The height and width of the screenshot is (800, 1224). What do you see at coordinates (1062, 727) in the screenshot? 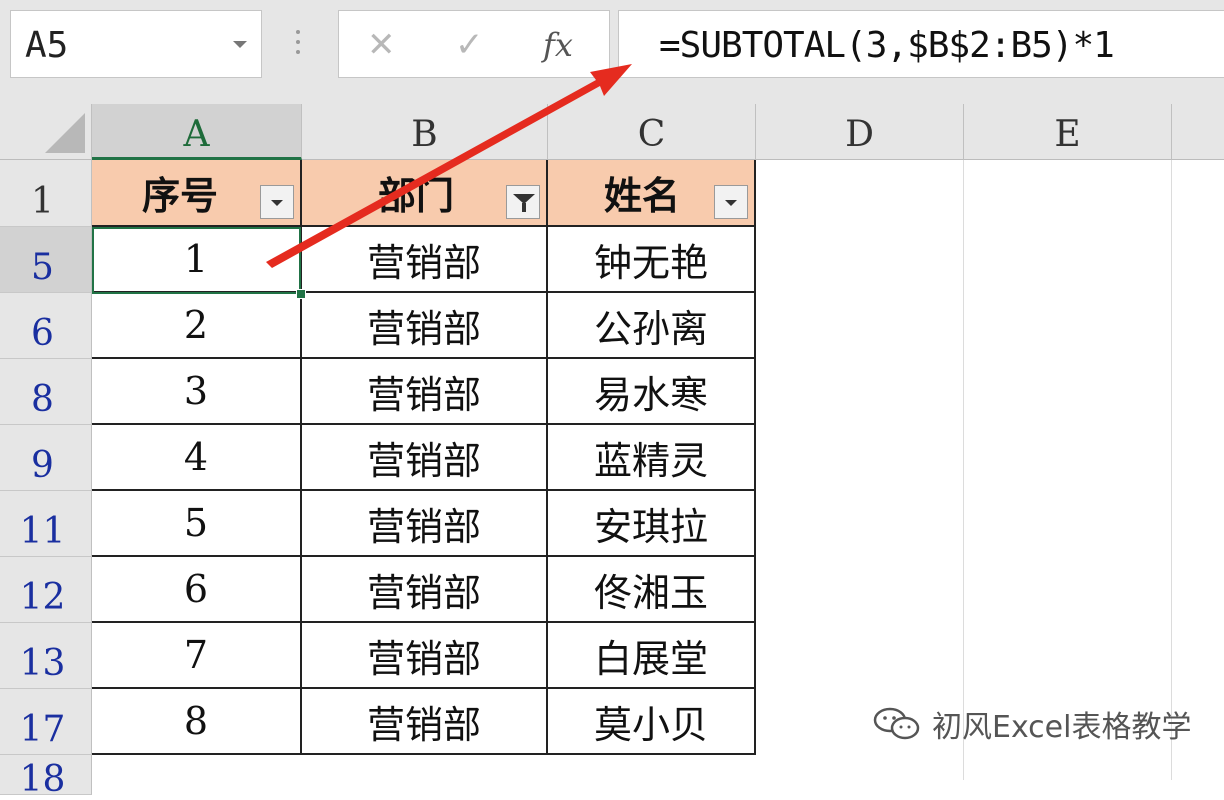
I see `watermark-text: 初风Excel表格教学` at bounding box center [1062, 727].